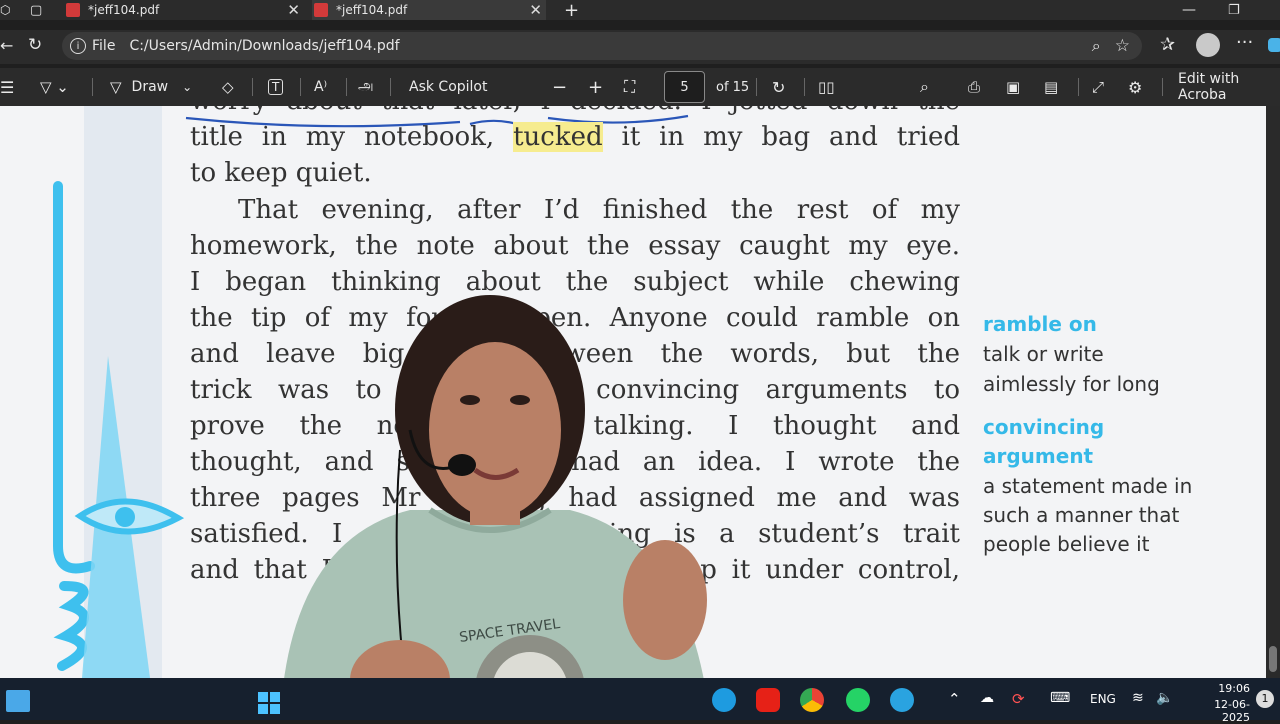 This screenshot has height=724, width=1280. Describe the element at coordinates (1103, 699) in the screenshot. I see `language-indicator: ENG` at that location.